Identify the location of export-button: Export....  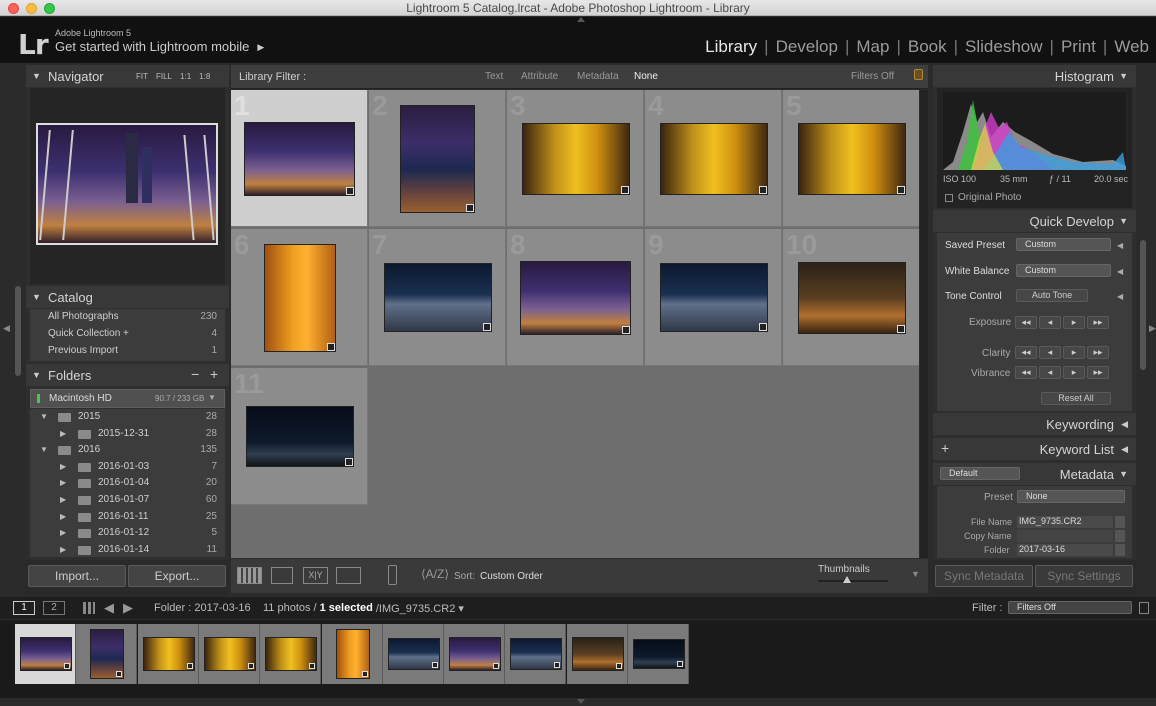
(177, 576).